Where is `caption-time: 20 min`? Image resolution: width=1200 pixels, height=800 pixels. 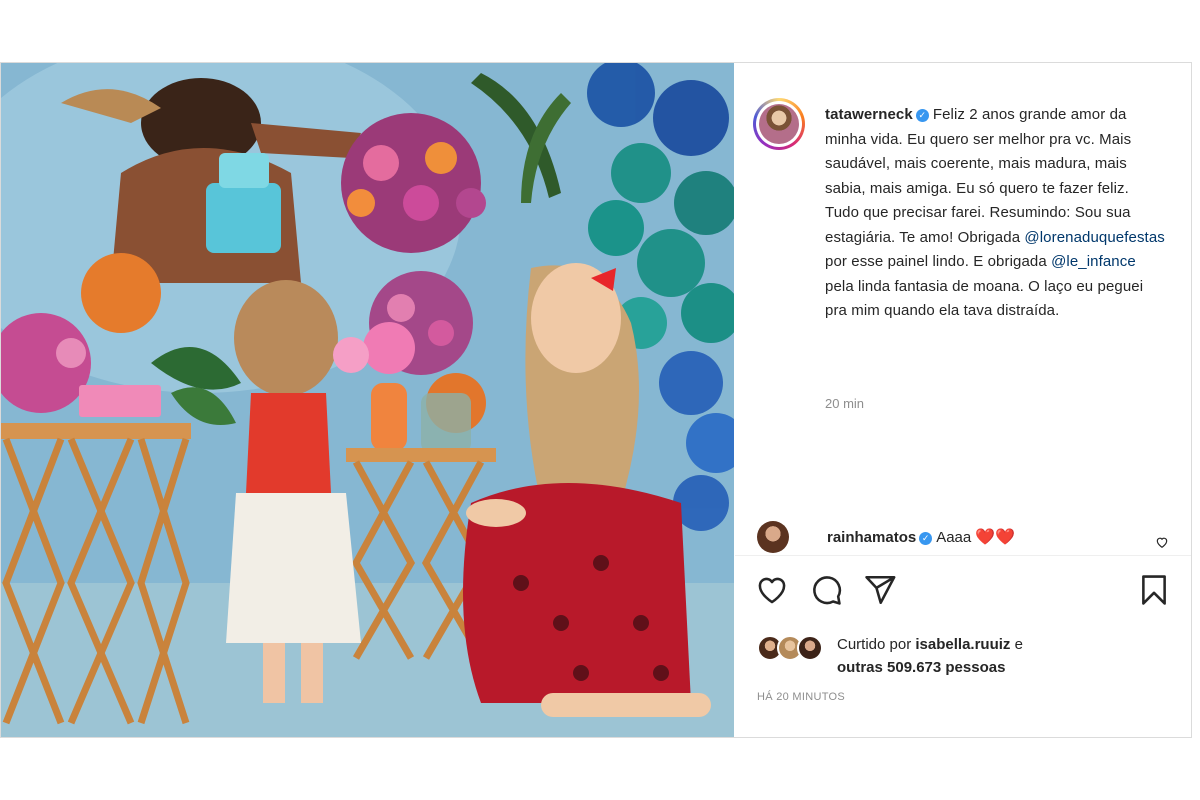
caption-time: 20 min is located at coordinates (845, 403).